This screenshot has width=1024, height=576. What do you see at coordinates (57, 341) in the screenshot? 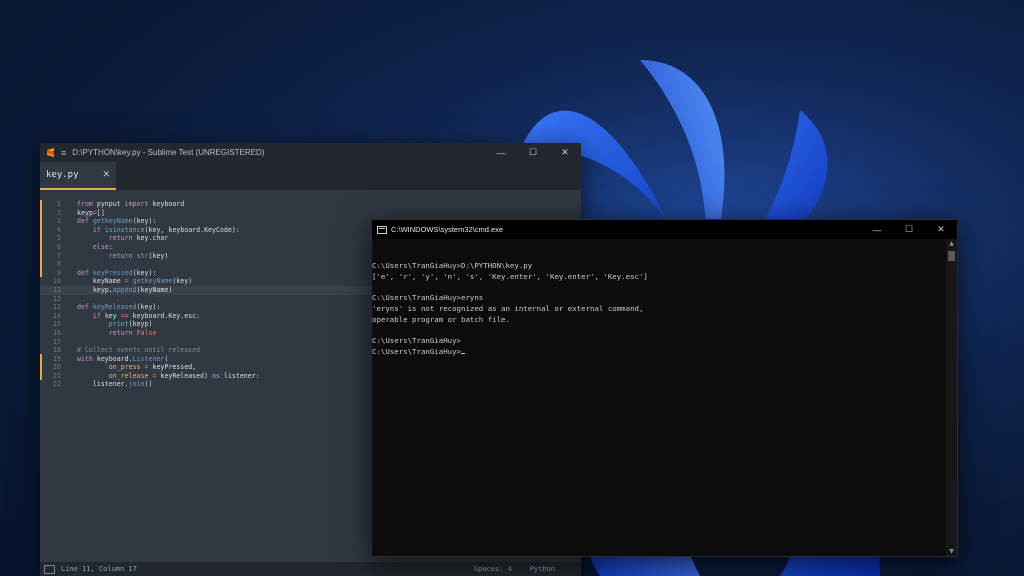
I see `line-number: 17` at bounding box center [57, 341].